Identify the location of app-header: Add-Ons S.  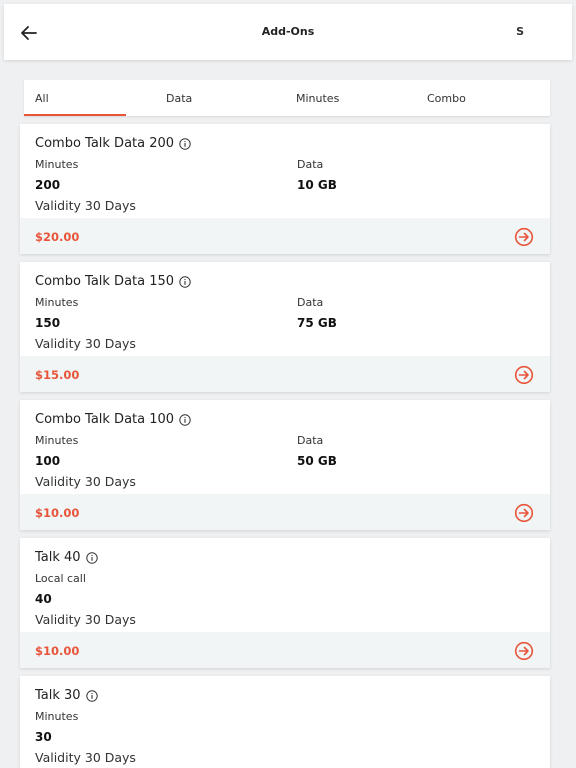
(288, 32).